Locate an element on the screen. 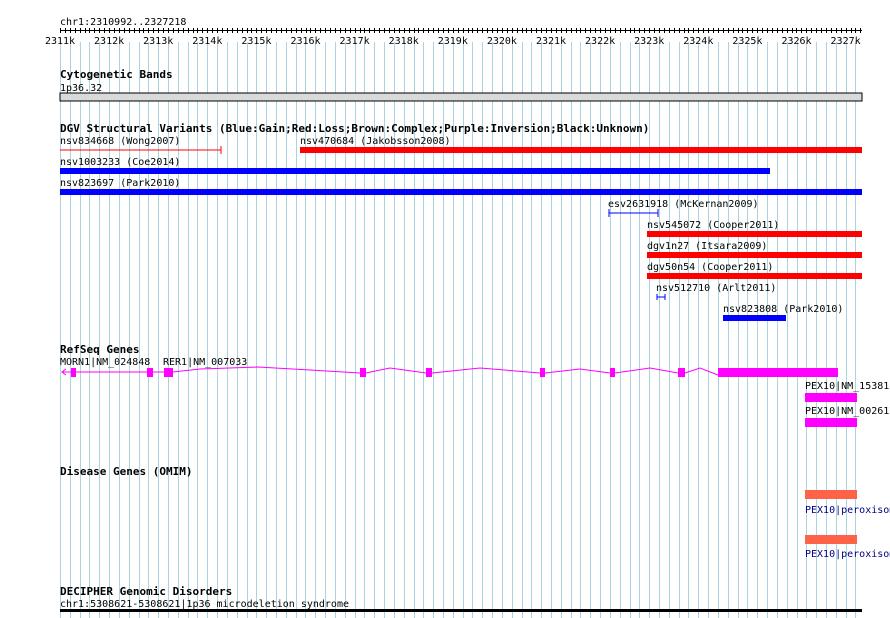 This screenshot has width=890, height=618. gene-label: MORN1|NM_024848 is located at coordinates (105, 362).